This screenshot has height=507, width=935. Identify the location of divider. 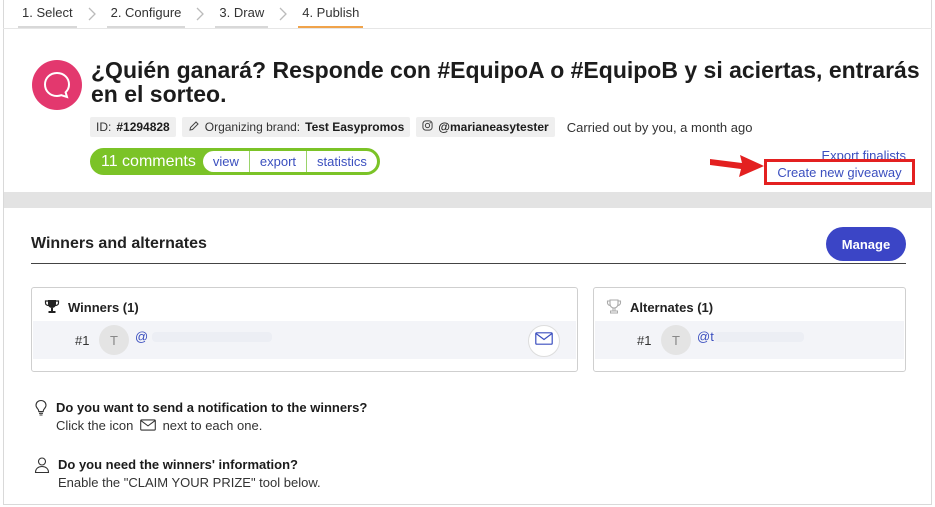
(467, 28).